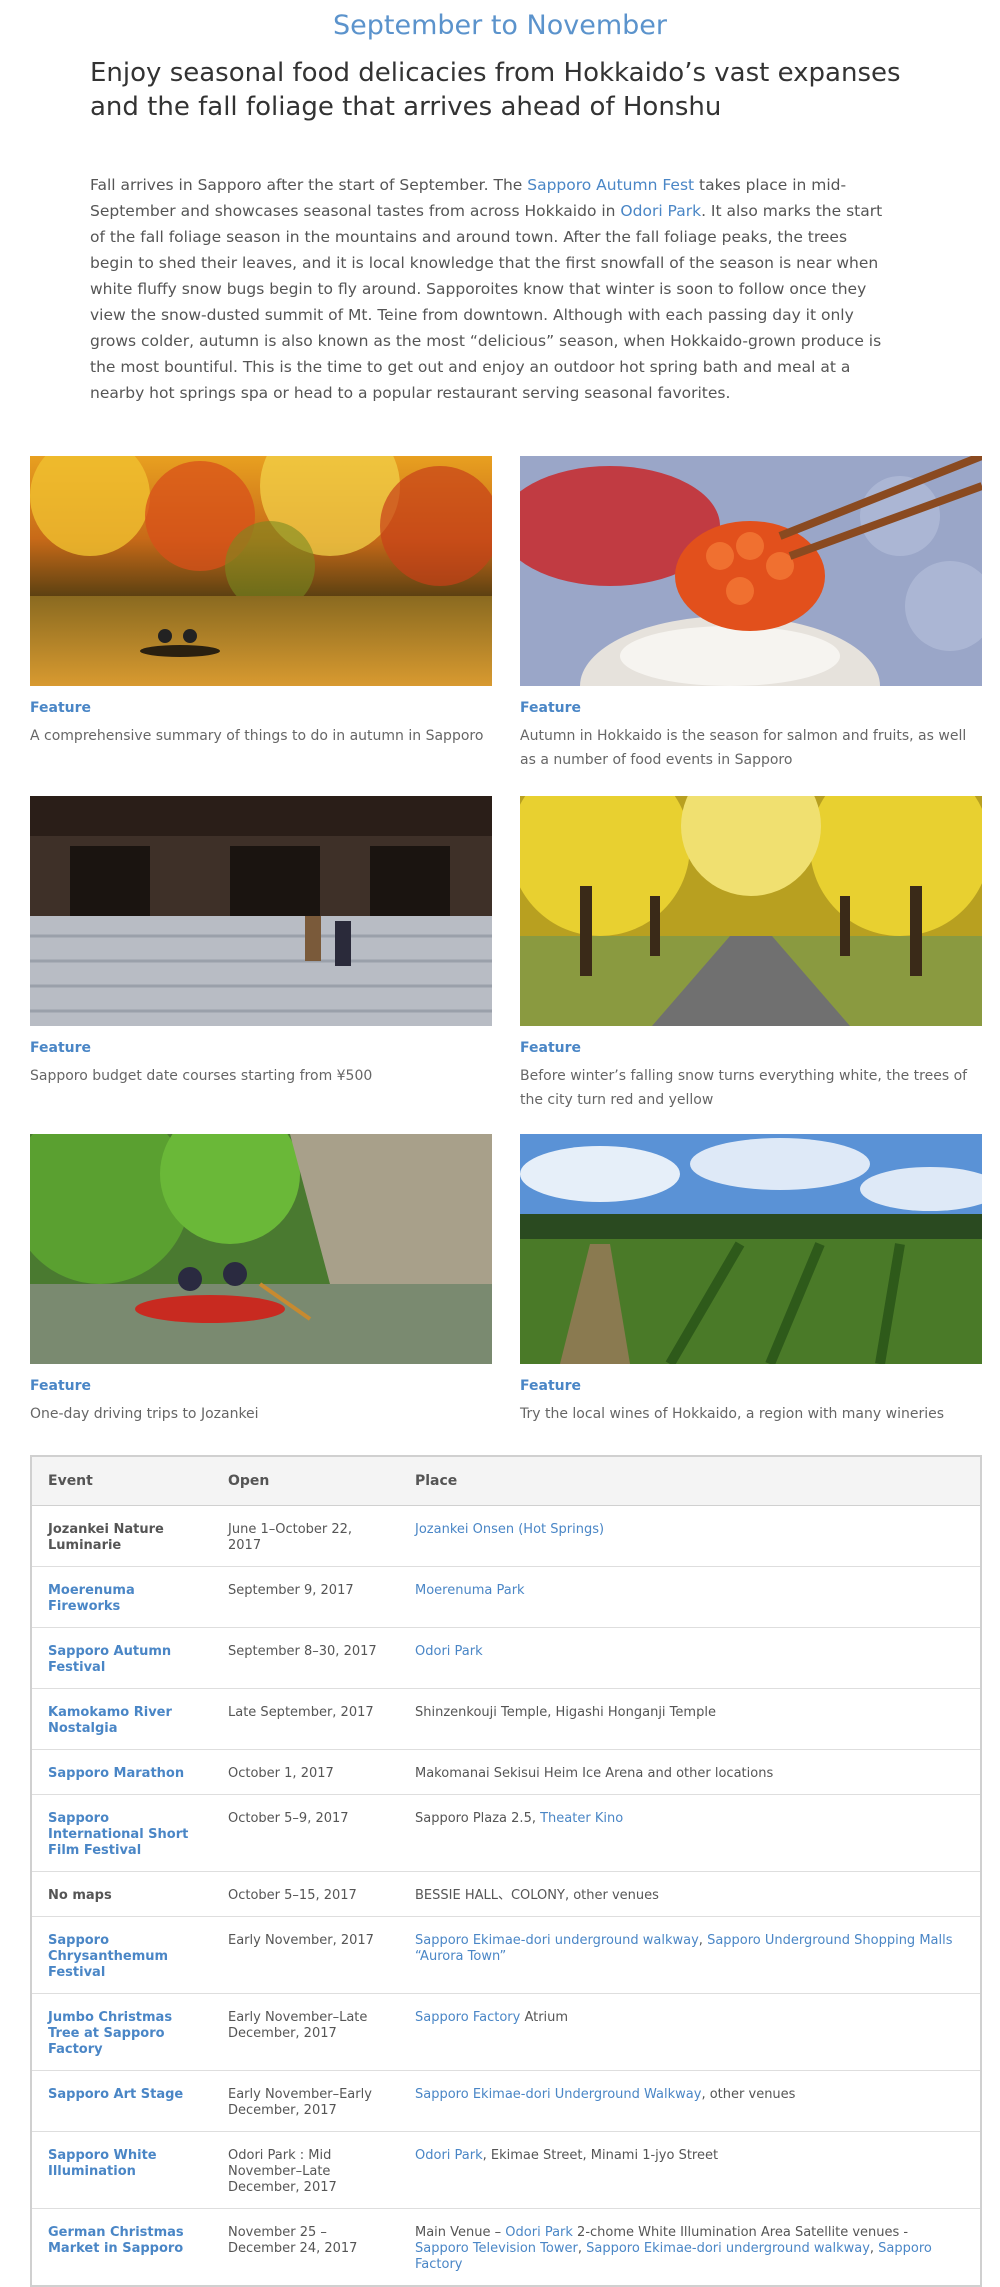 The width and height of the screenshot is (1000, 2287). Describe the element at coordinates (581, 1818) in the screenshot. I see `place-link: Theater Kino` at that location.